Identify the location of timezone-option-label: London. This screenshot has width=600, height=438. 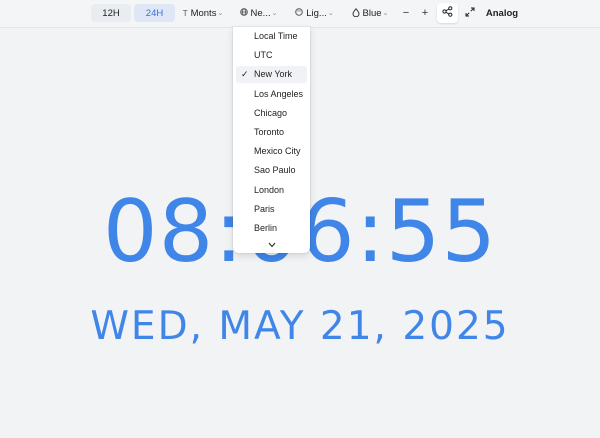
(269, 189).